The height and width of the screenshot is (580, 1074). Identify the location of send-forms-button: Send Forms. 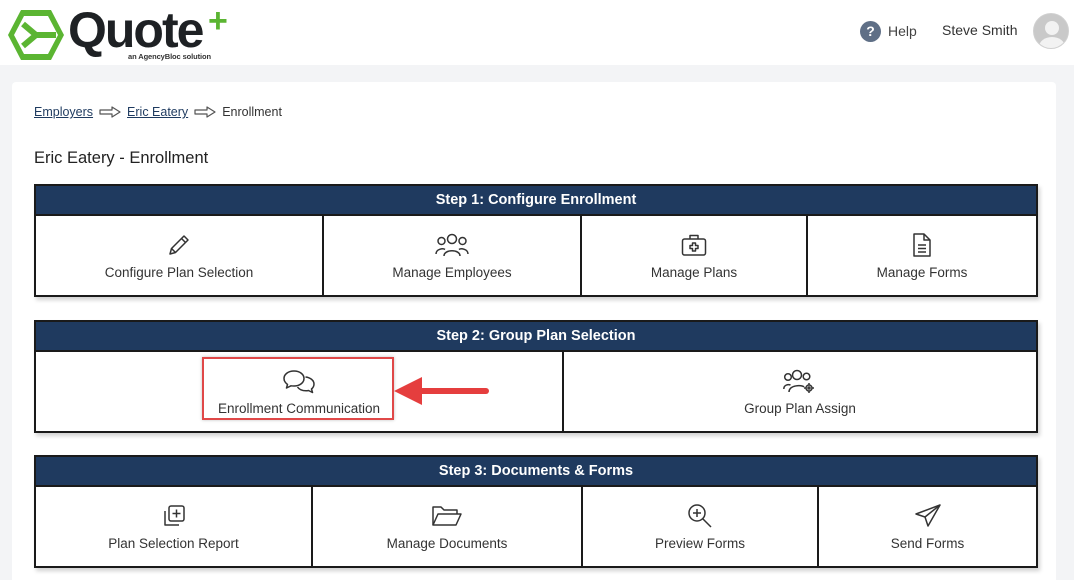
(927, 526).